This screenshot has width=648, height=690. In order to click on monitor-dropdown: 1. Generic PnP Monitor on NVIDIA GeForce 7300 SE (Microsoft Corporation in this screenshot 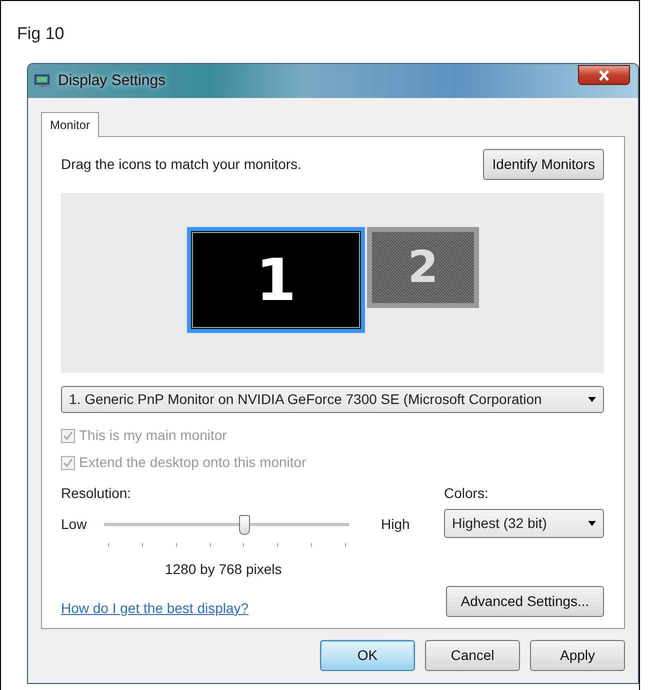, I will do `click(332, 399)`.